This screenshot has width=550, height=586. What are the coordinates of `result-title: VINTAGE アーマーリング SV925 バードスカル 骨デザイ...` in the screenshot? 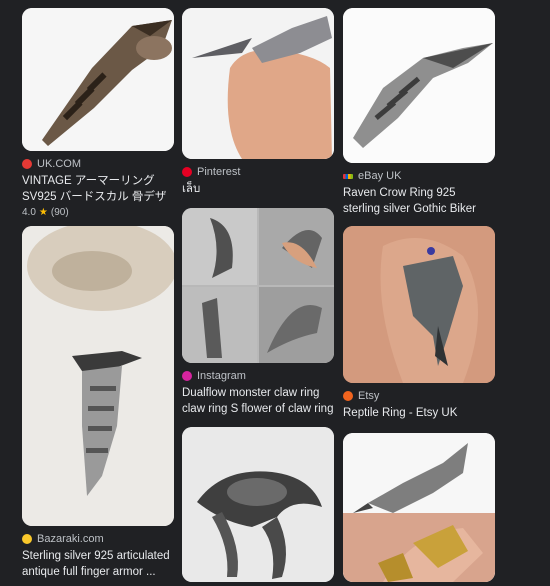 It's located at (98, 189).